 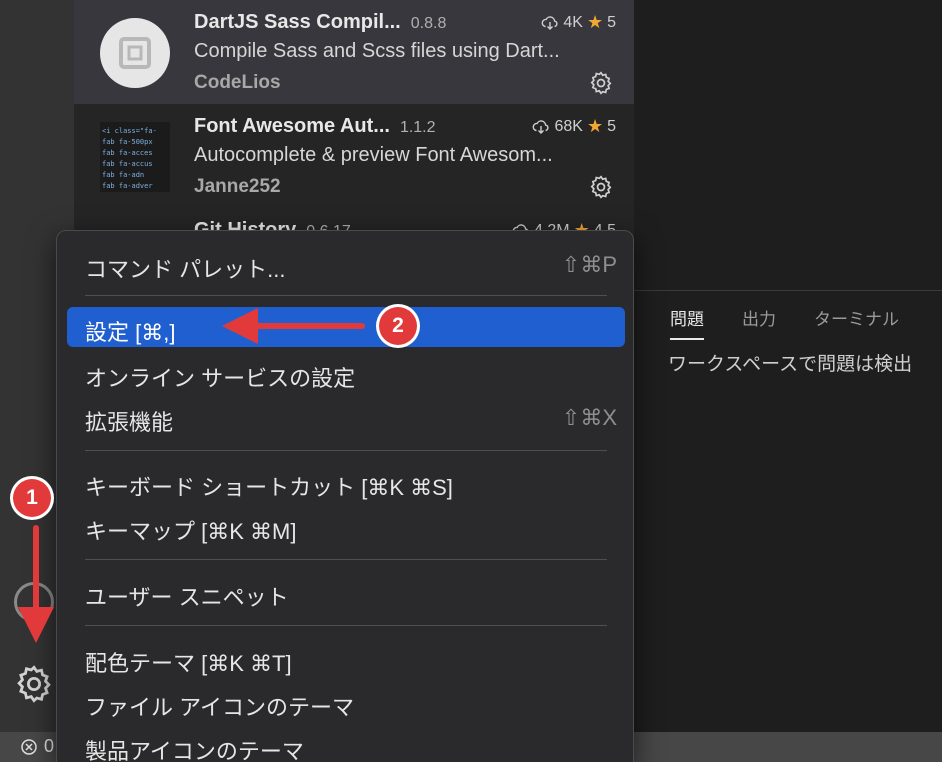 I want to click on menu-item-keymaps: キーマップ [⌘K ⌘M], so click(x=346, y=526).